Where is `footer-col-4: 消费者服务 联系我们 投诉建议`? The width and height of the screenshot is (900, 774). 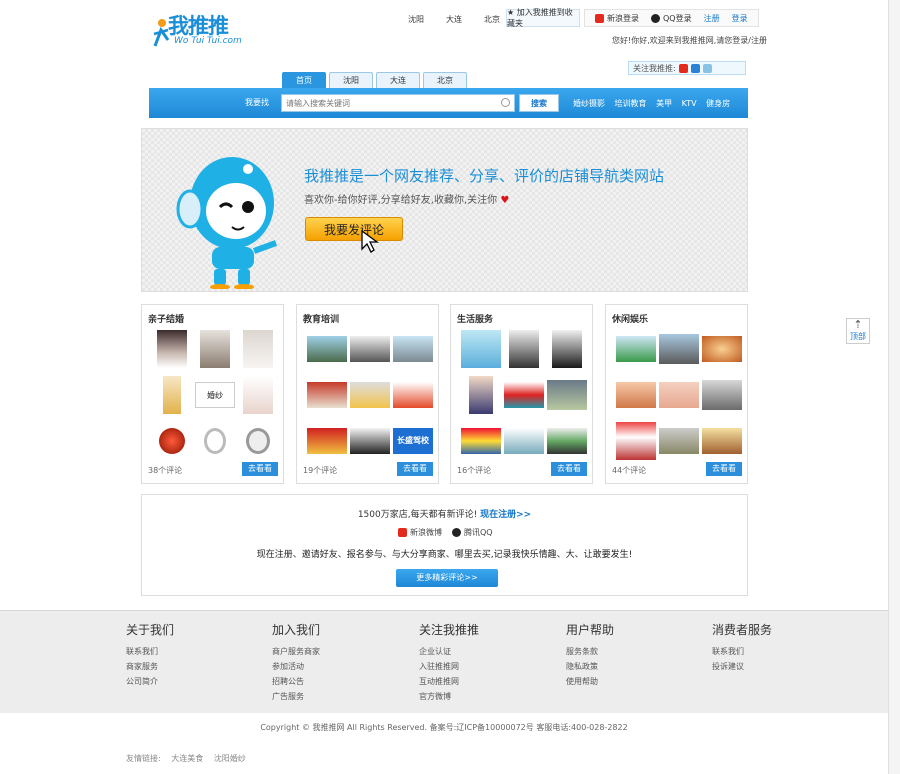
footer-col-4: 消费者服务 联系我们 投诉建议 is located at coordinates (742, 647).